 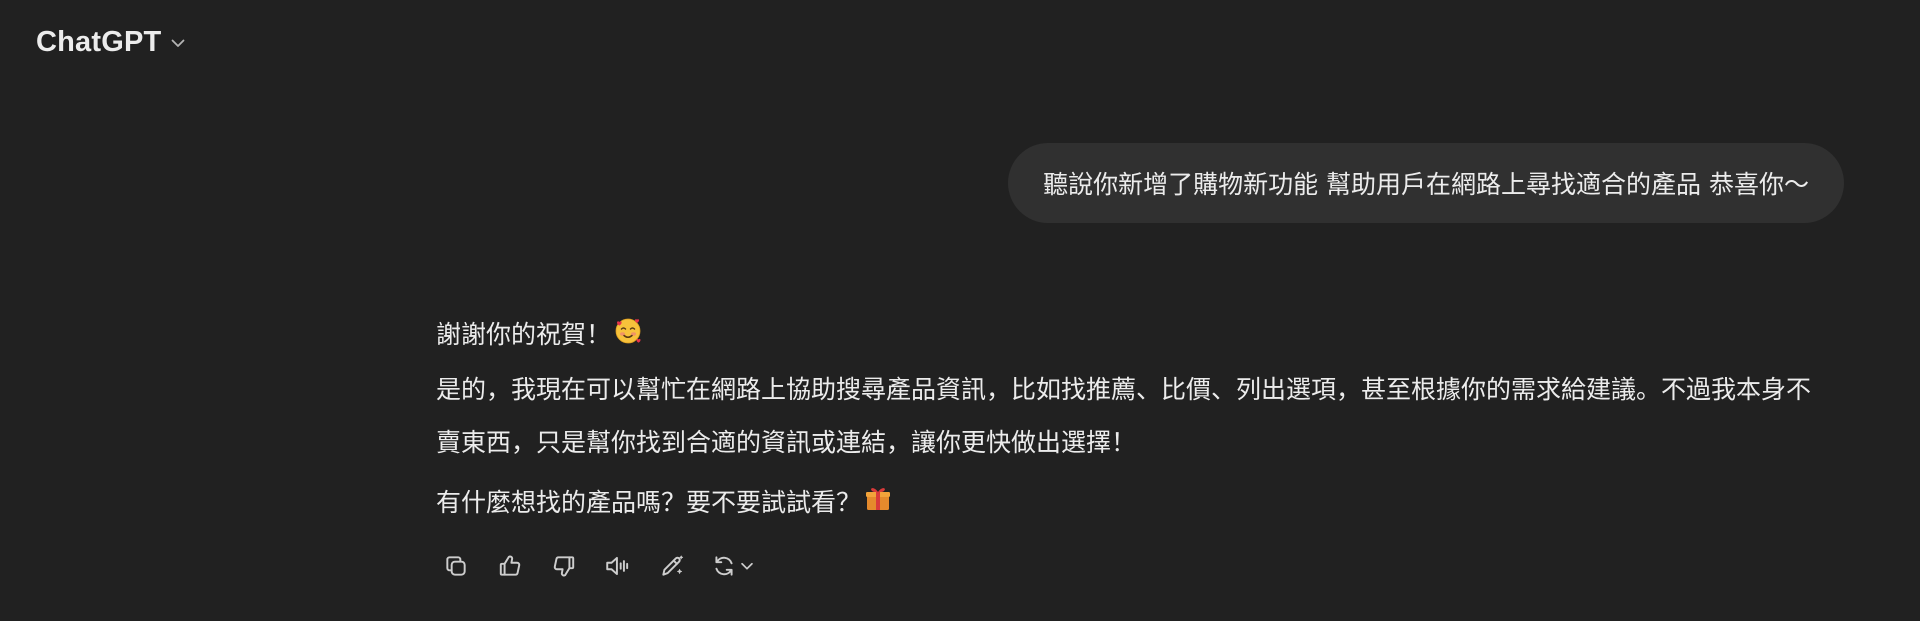 I want to click on edit-in-canvas-button, so click(x=672, y=566).